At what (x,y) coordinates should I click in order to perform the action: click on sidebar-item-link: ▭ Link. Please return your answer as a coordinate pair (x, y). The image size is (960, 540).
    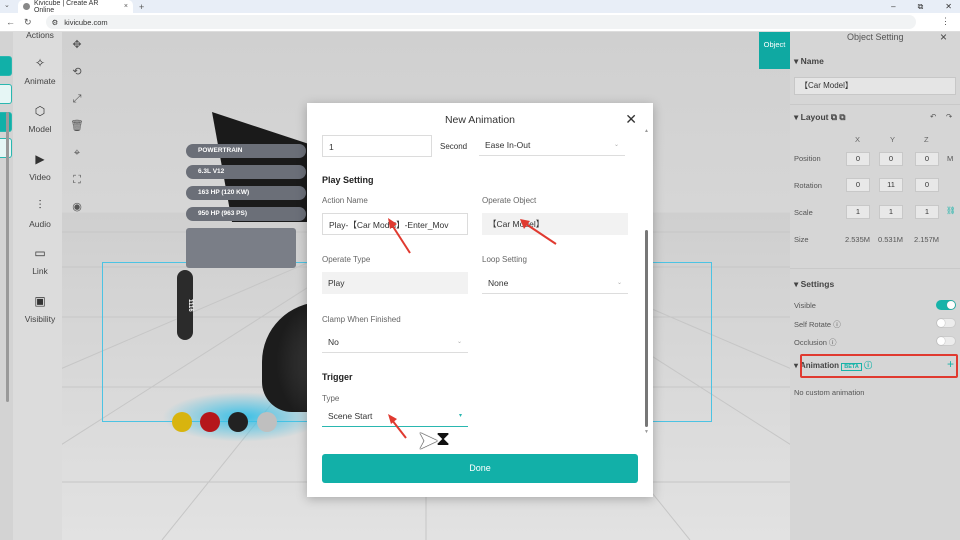
    Looking at the image, I should click on (40, 261).